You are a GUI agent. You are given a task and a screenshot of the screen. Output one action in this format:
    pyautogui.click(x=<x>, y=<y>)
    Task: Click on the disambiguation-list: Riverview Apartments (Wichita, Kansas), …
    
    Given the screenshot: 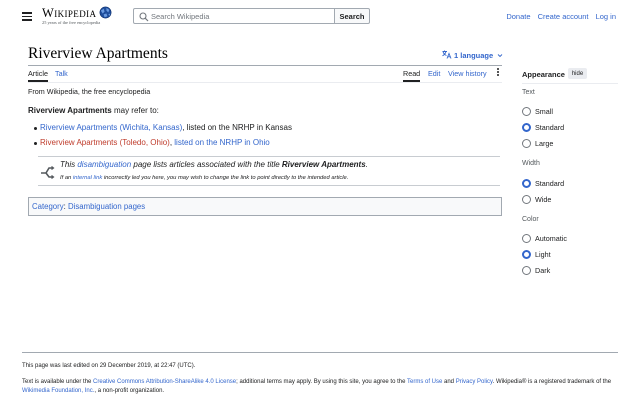 What is the action you would take?
    pyautogui.click(x=163, y=138)
    